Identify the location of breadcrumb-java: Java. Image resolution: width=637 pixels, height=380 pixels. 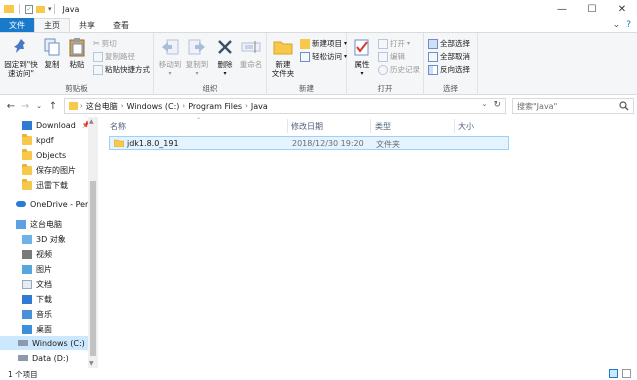
(259, 106).